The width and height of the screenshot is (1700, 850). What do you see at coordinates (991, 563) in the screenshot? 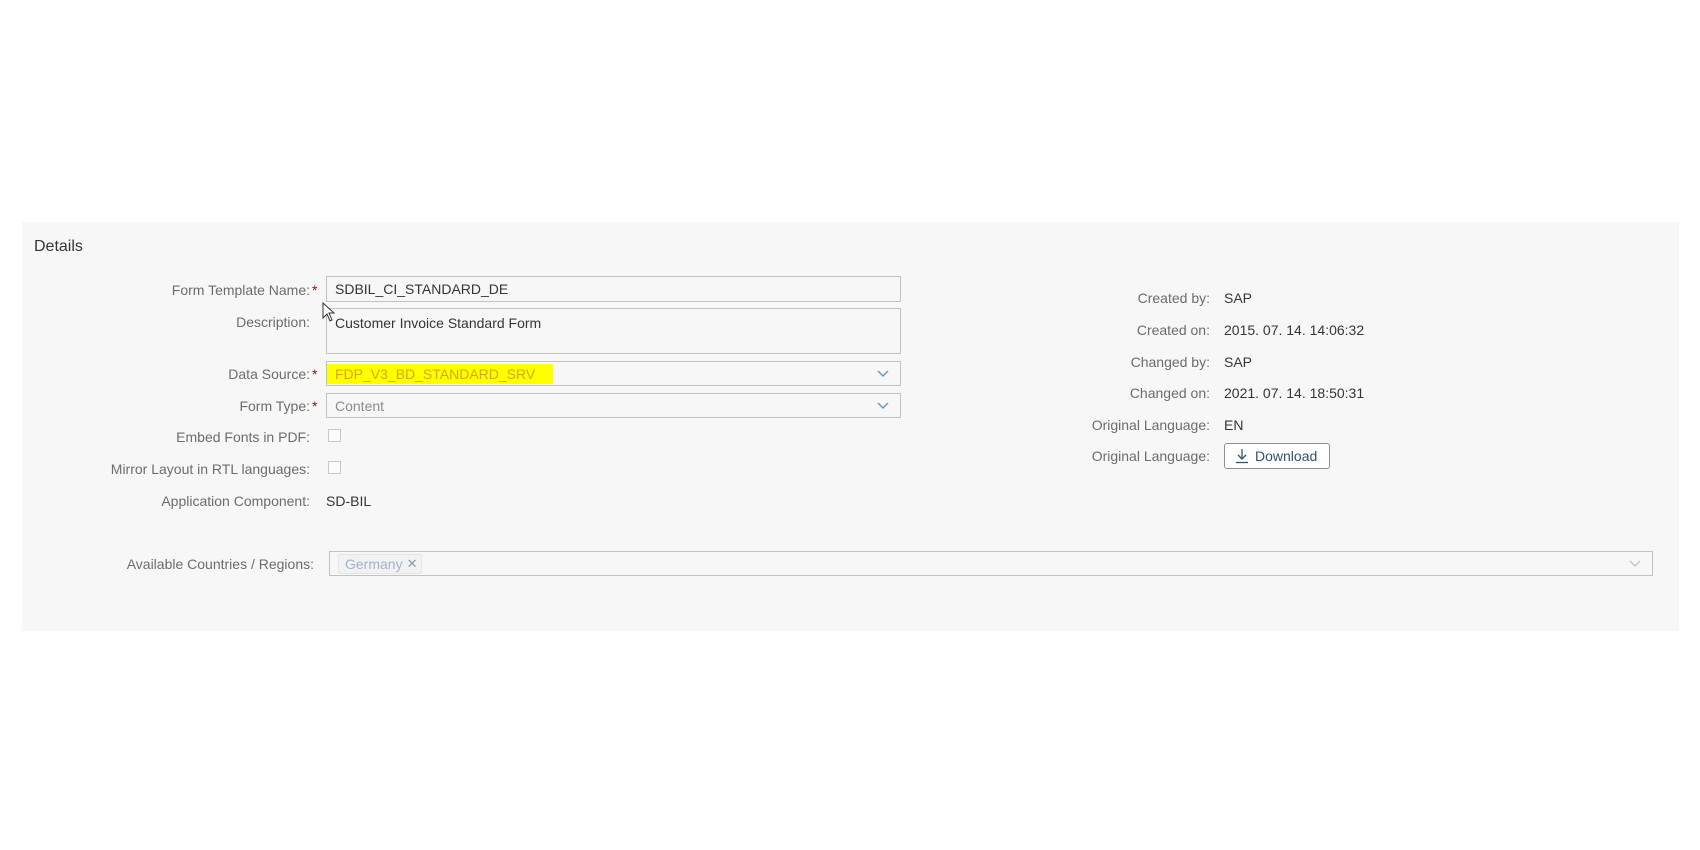
I see `available-countries-multiinput: Germany ✕` at bounding box center [991, 563].